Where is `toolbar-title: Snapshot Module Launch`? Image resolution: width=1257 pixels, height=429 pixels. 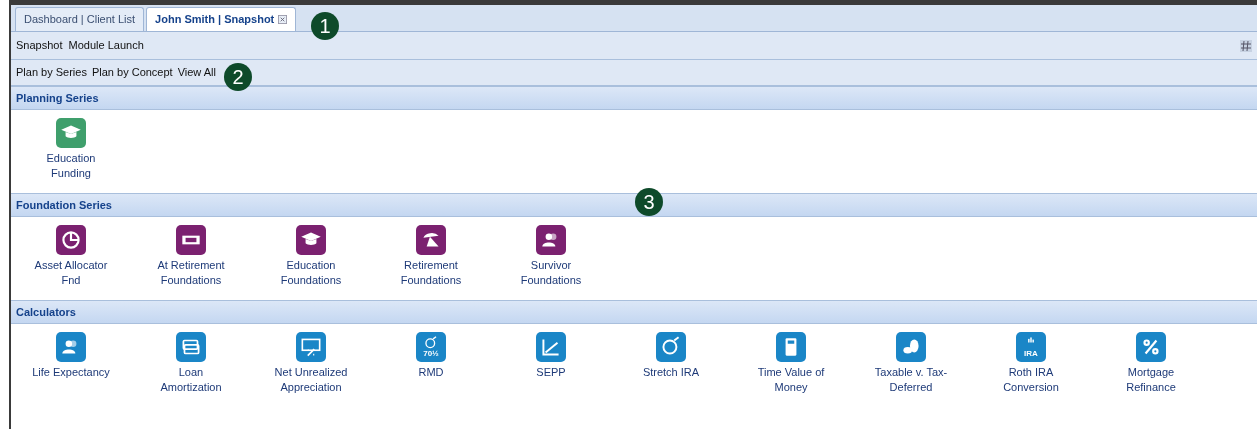 toolbar-title: Snapshot Module Launch is located at coordinates (80, 46).